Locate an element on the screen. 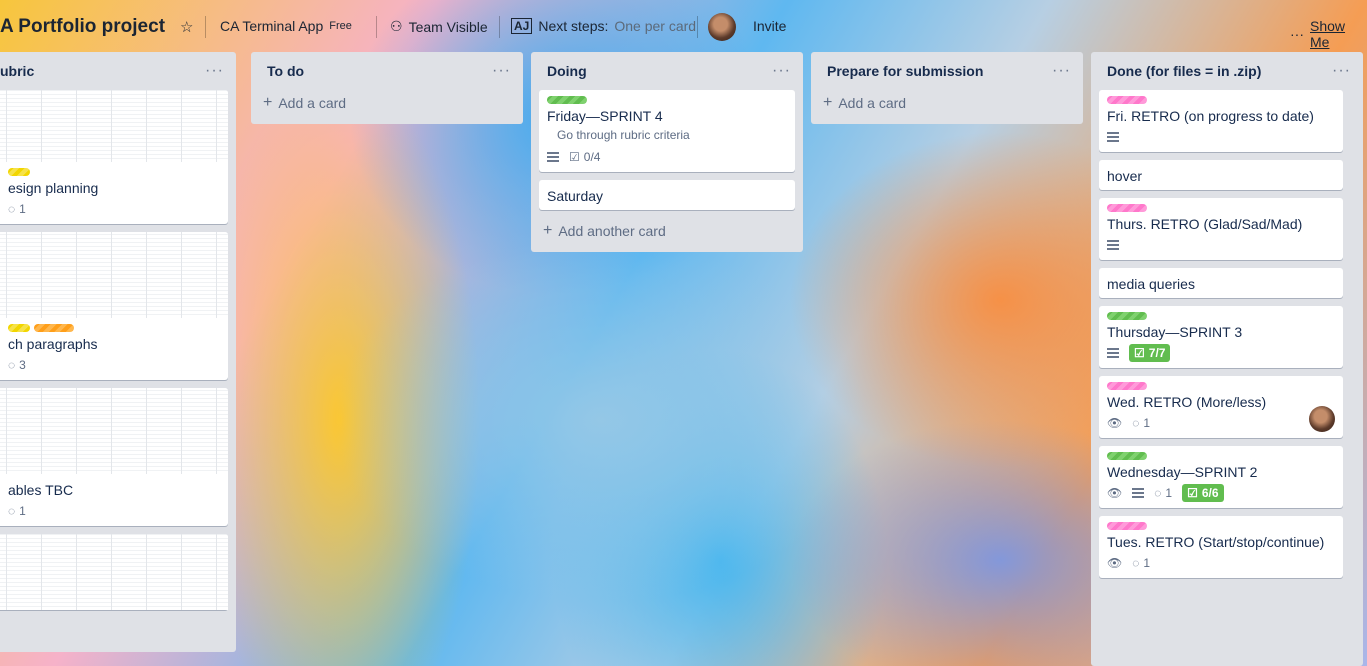 The width and height of the screenshot is (1367, 666). card-member-avatar is located at coordinates (1322, 419).